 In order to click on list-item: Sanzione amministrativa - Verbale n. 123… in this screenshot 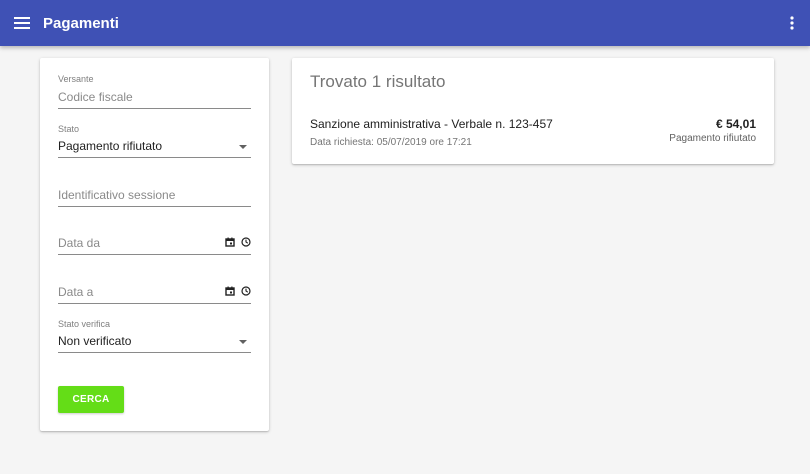, I will do `click(533, 134)`.